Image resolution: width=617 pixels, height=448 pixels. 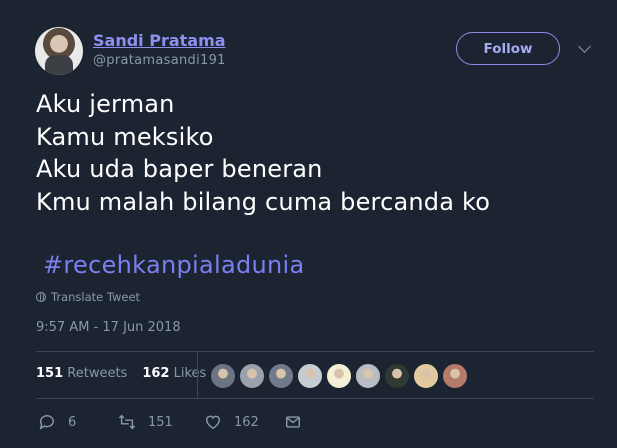 I want to click on liker-avatars, so click(x=339, y=376).